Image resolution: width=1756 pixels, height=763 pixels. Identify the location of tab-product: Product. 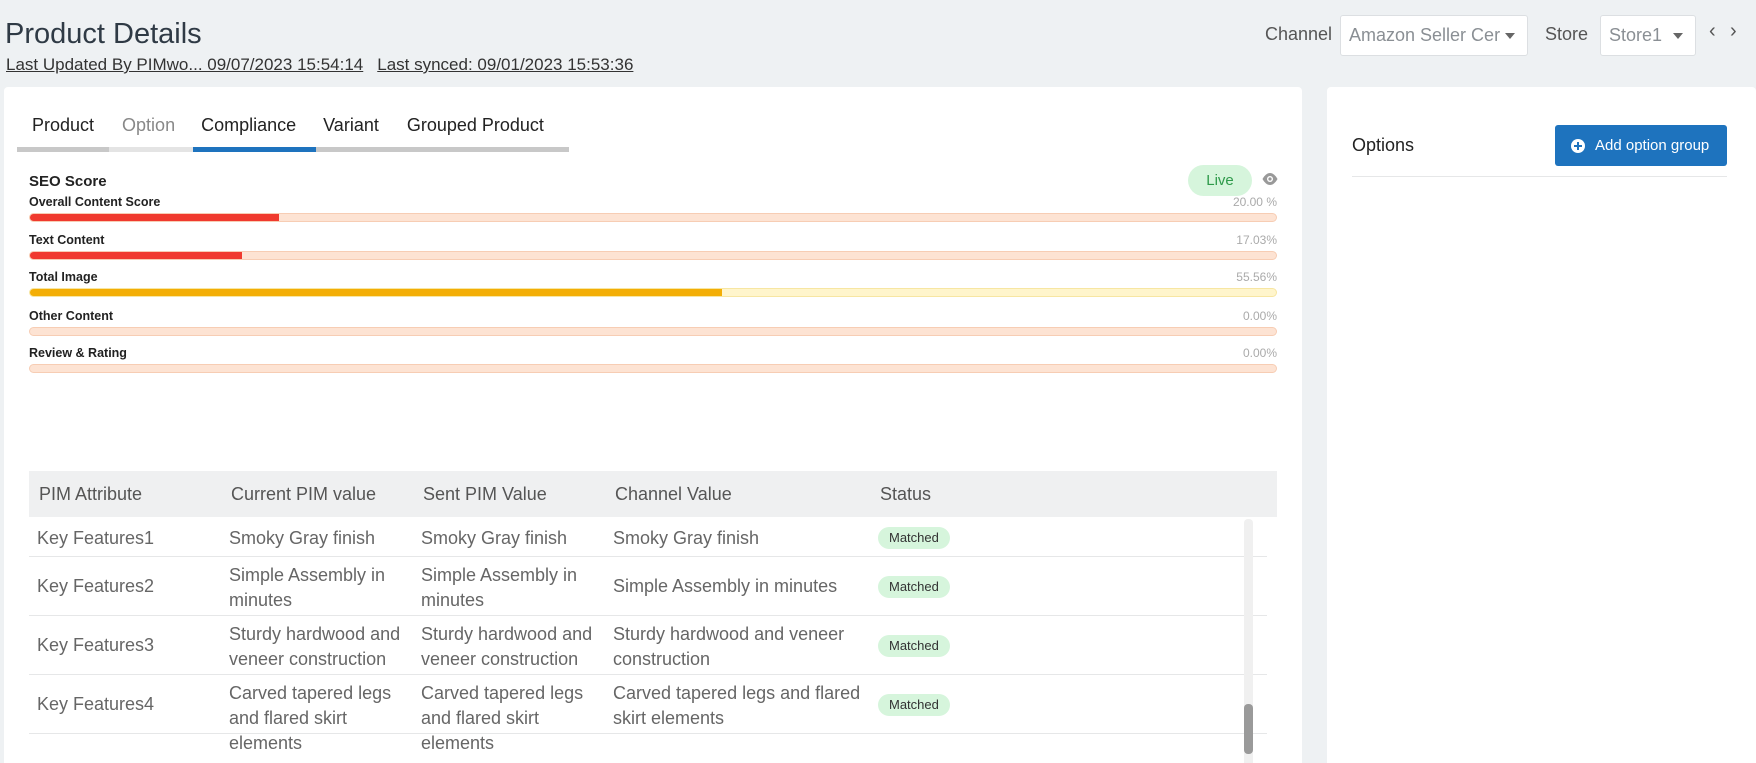
(63, 130).